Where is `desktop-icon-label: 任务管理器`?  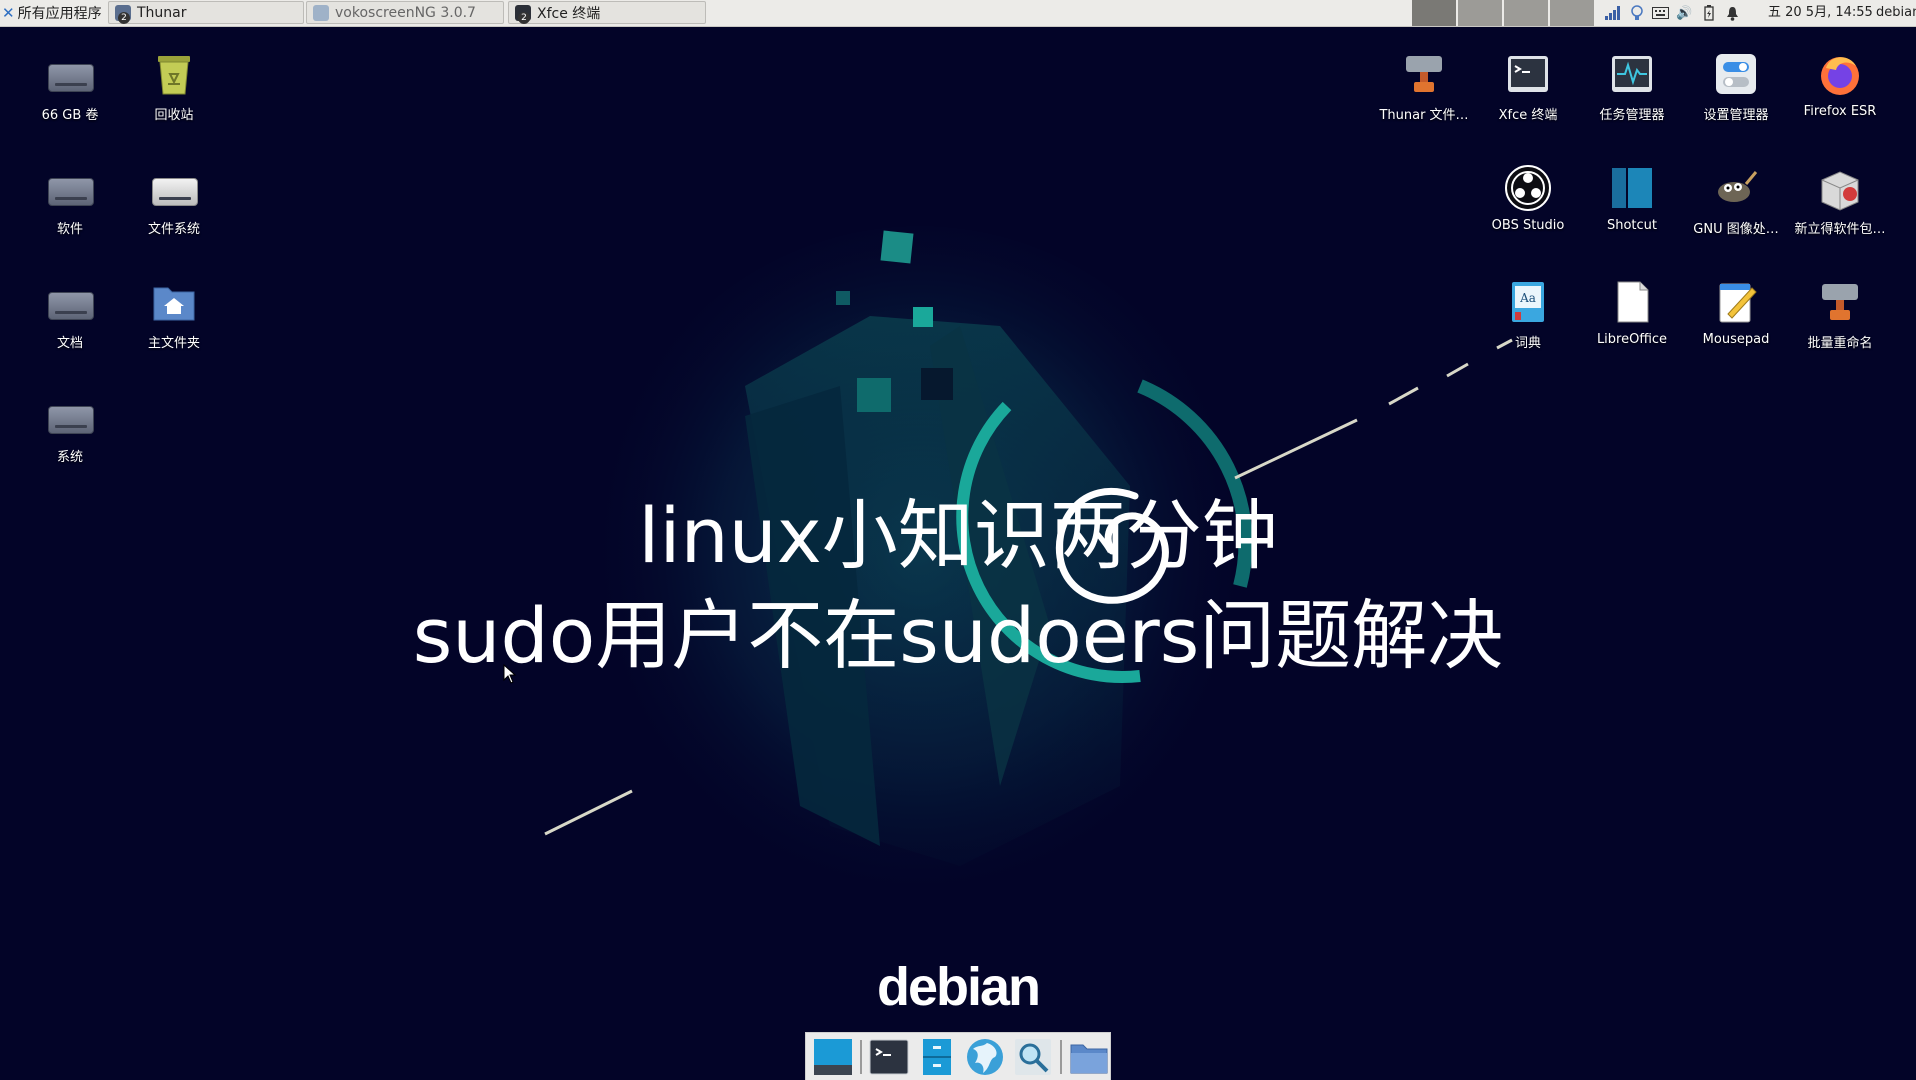
desktop-icon-label: 任务管理器 is located at coordinates (1632, 115).